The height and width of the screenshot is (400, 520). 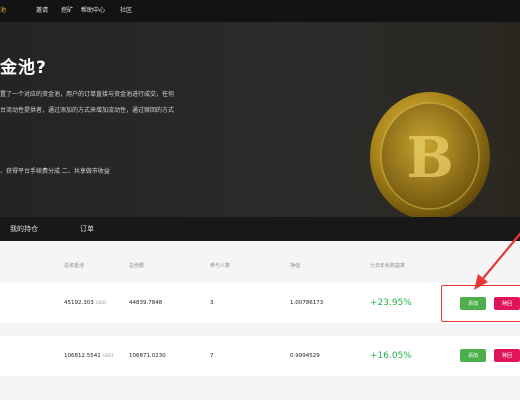 What do you see at coordinates (126, 11) in the screenshot?
I see `nav-item-community: 社区` at bounding box center [126, 11].